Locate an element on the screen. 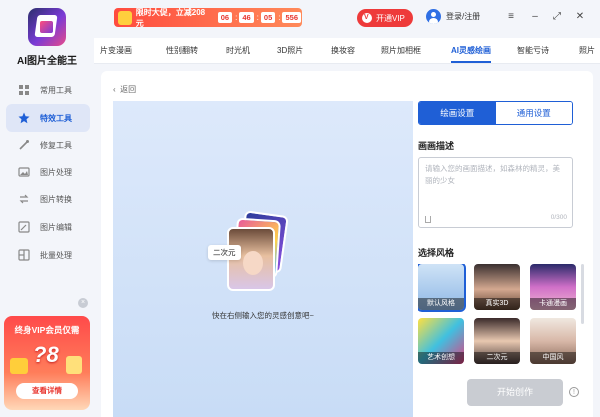  style-grid: 默认风格 真实3D 卡通漫画 艺术创想 二次元 中国风 is located at coordinates (498, 316).